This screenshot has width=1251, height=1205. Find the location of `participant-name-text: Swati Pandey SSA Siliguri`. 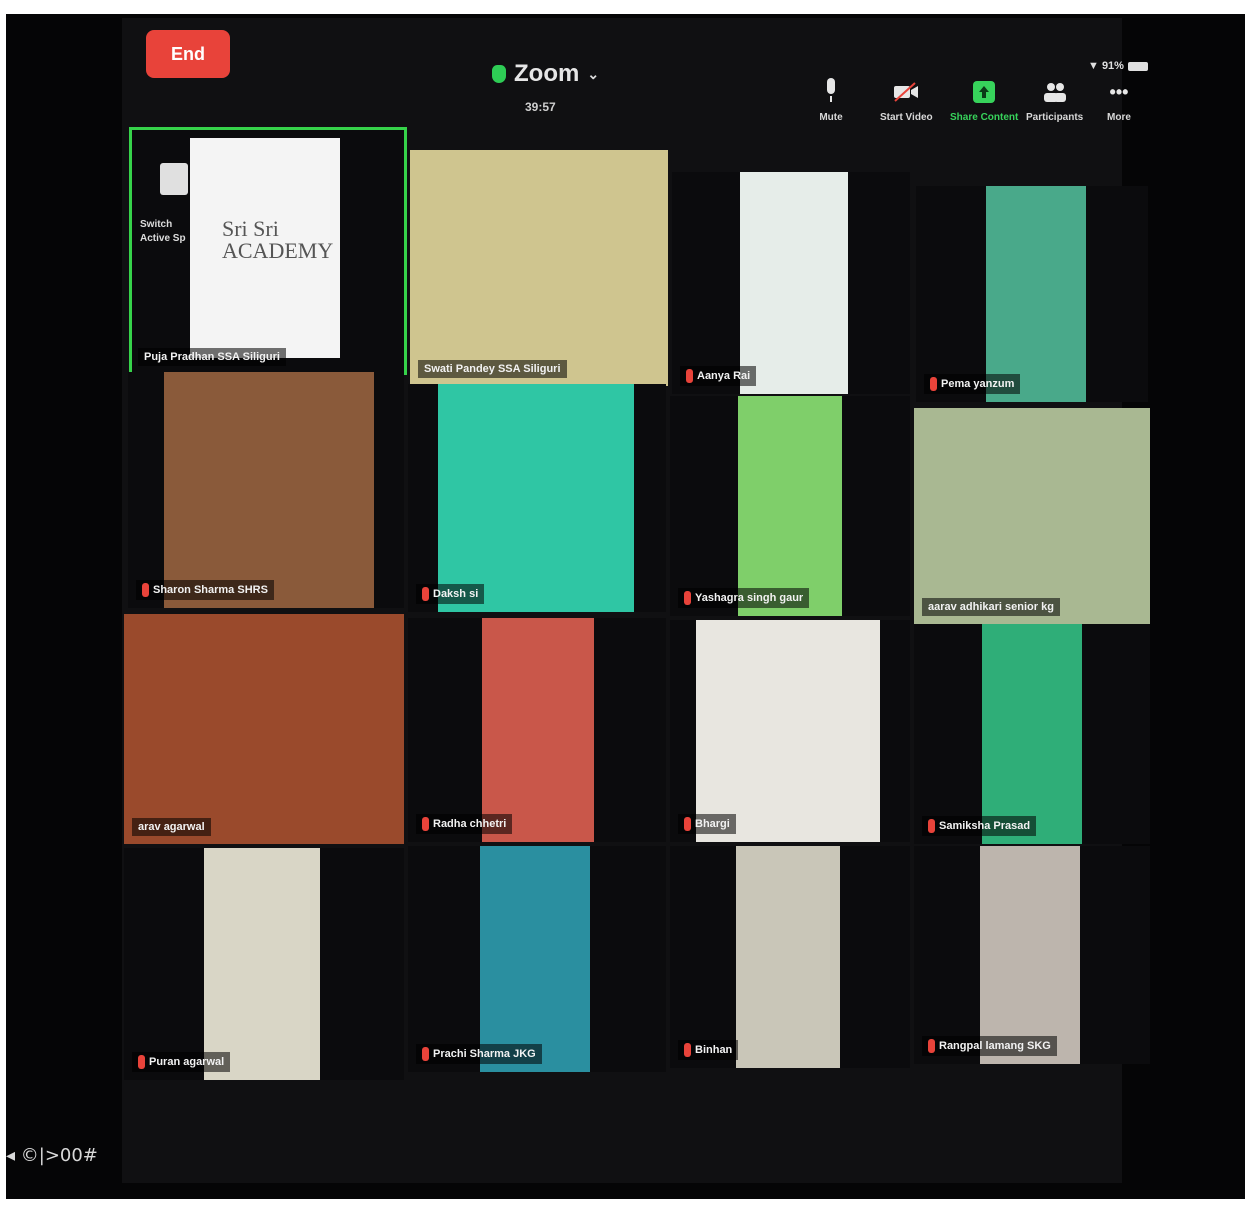

participant-name-text: Swati Pandey SSA Siliguri is located at coordinates (492, 369).